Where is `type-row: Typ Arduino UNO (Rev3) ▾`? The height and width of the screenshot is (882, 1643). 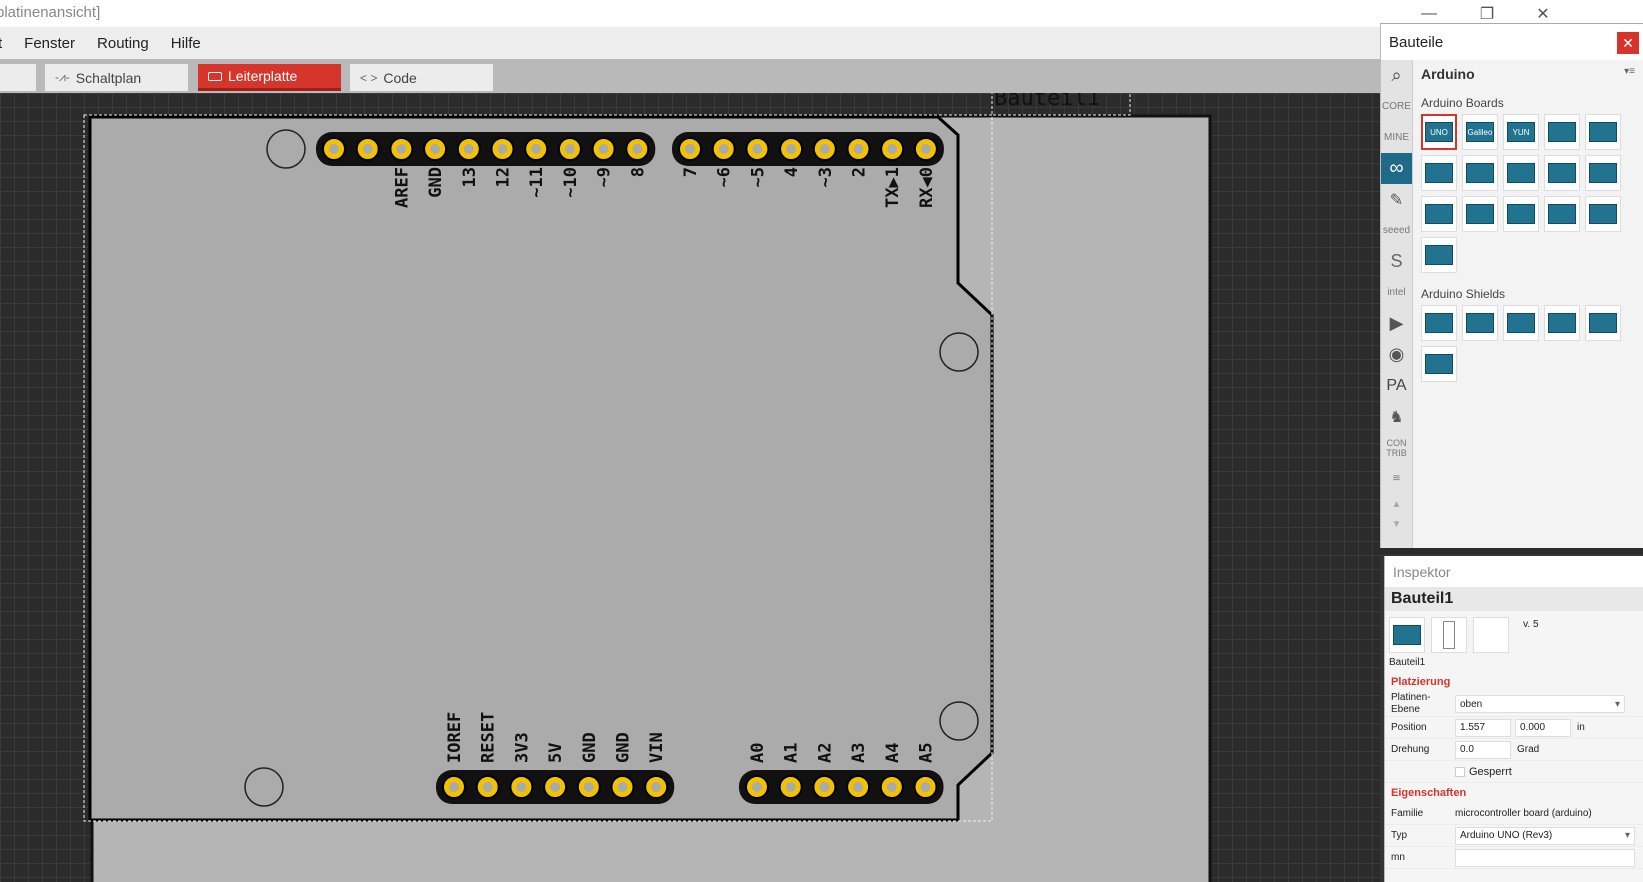 type-row: Typ Arduino UNO (Rev3) ▾ is located at coordinates (1514, 836).